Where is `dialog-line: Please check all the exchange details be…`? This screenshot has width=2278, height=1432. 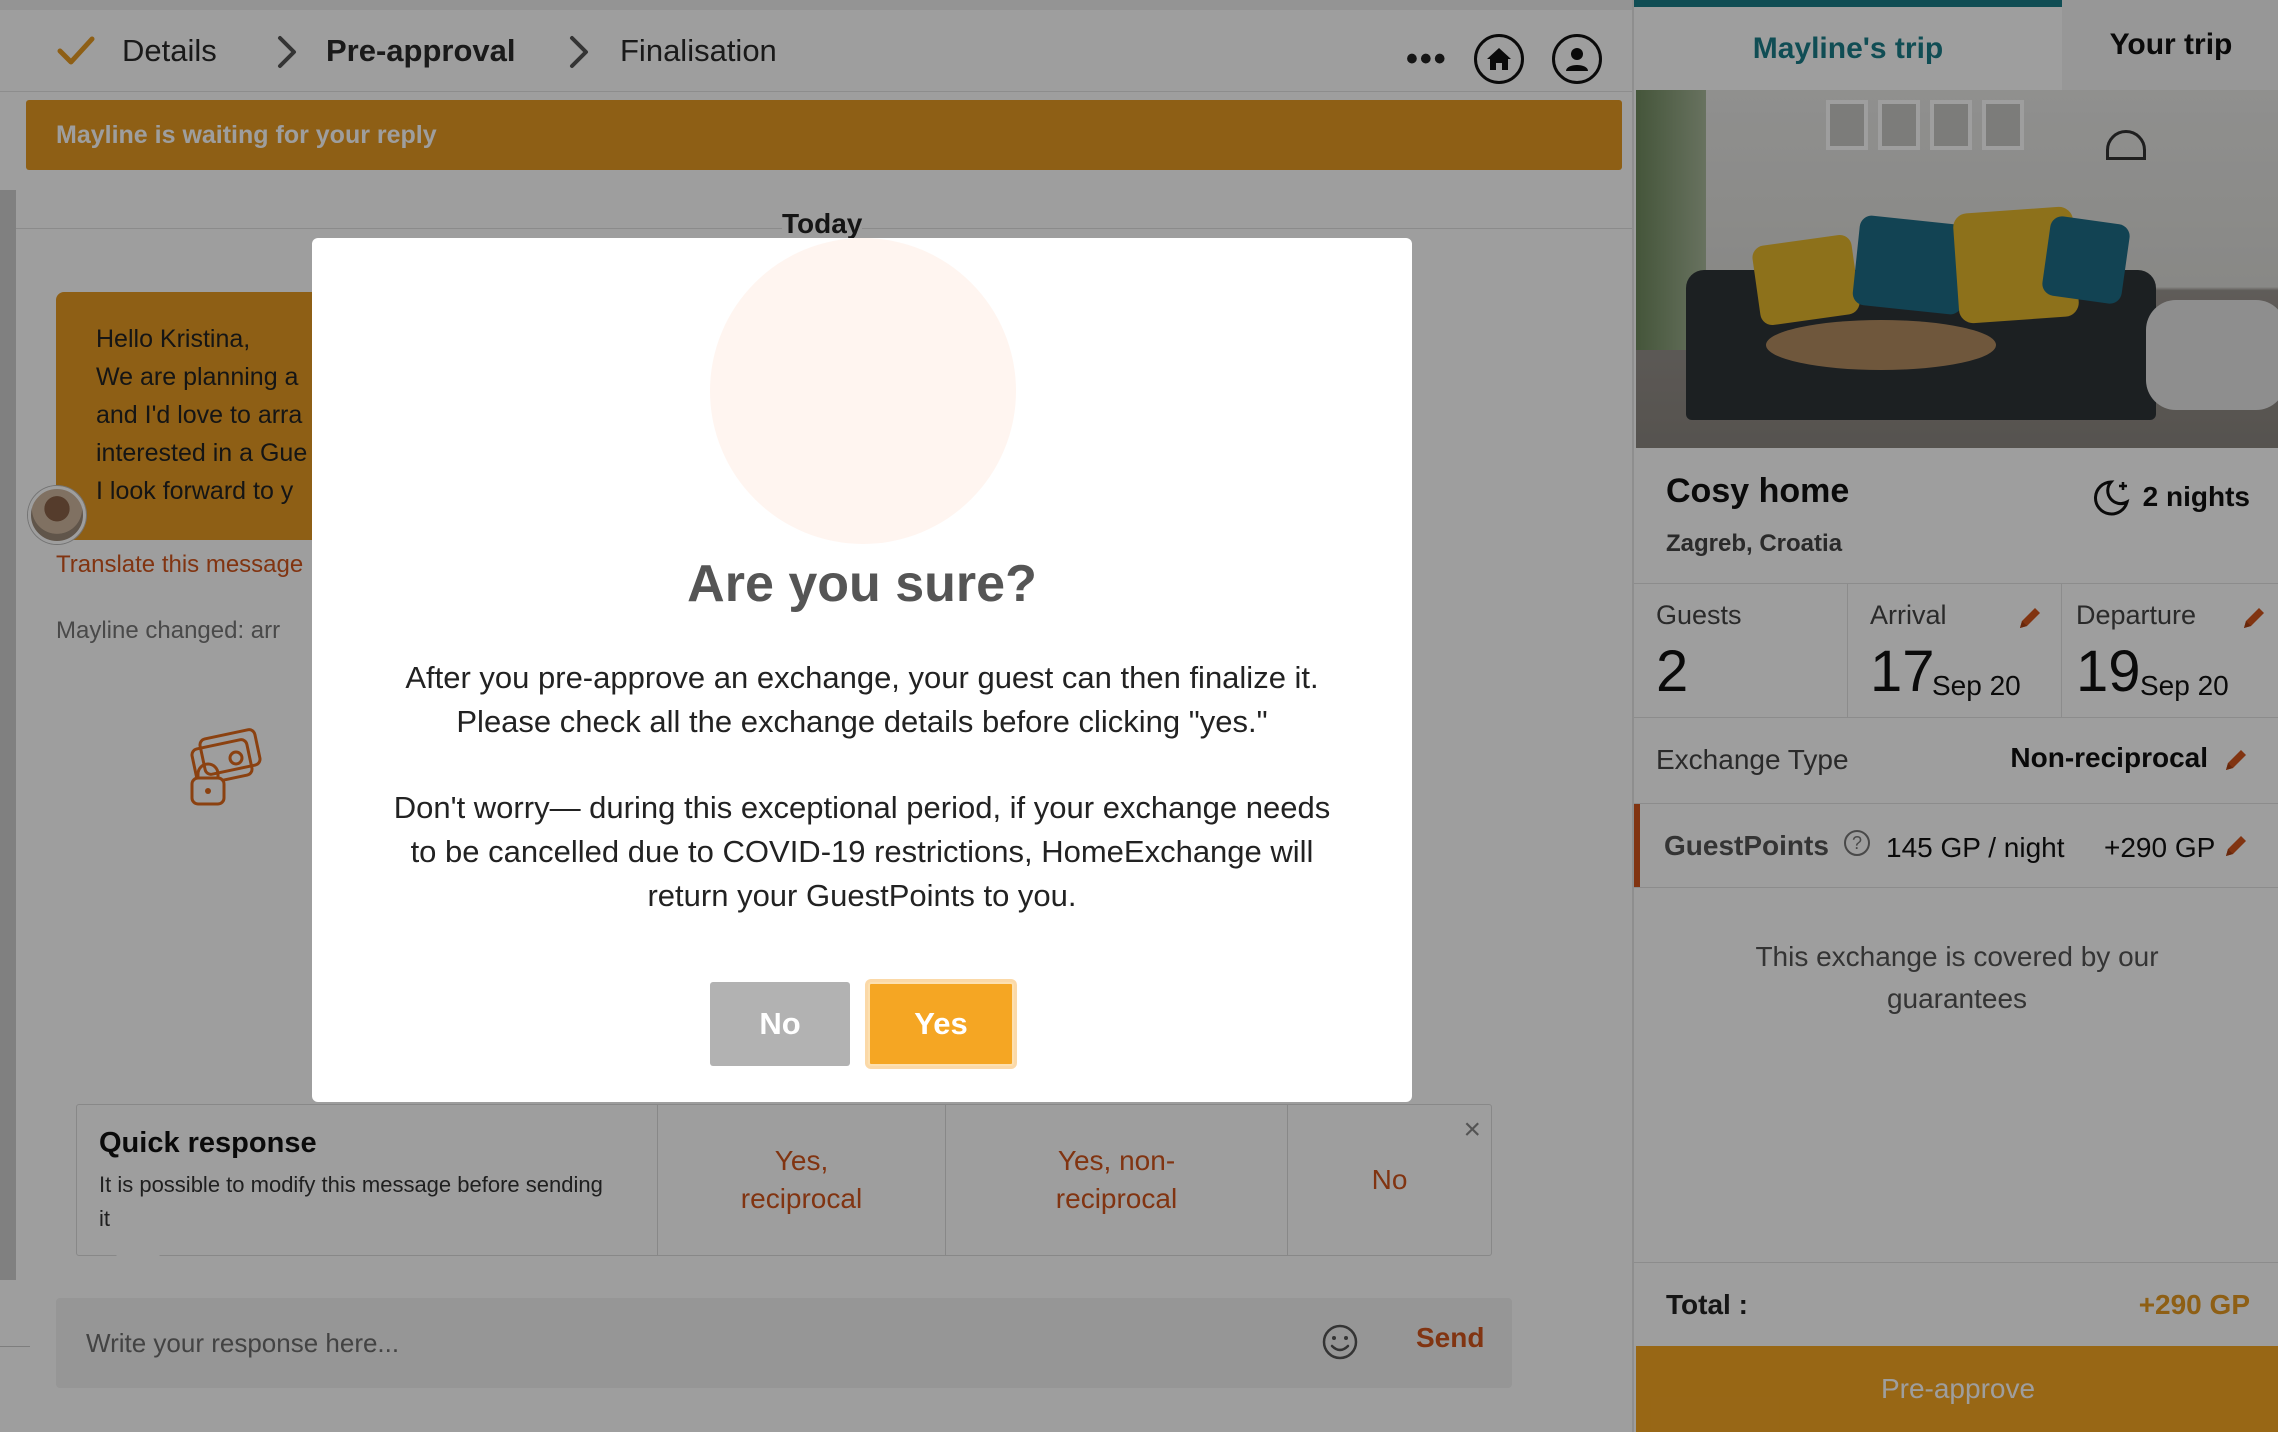 dialog-line: Please check all the exchange details be… is located at coordinates (862, 721).